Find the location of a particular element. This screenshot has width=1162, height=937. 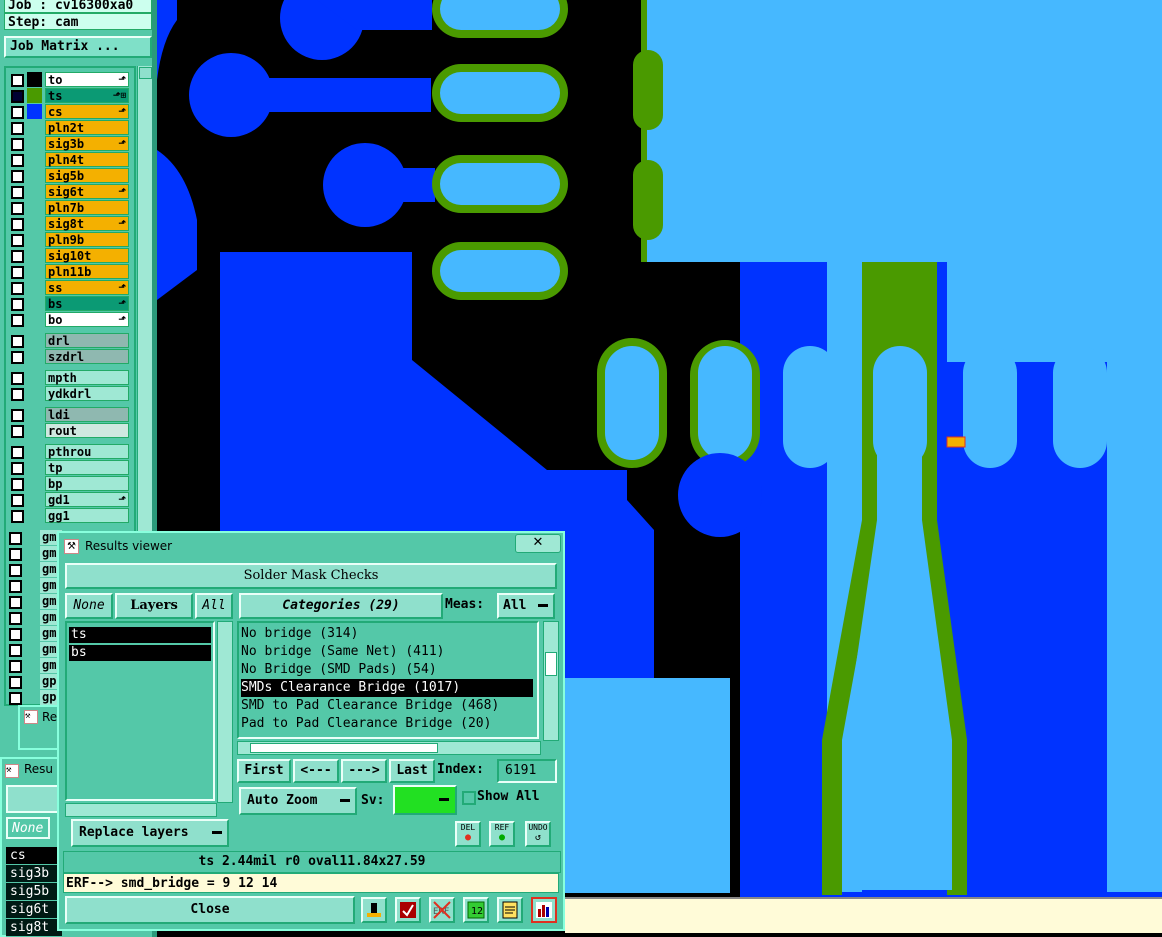

layer-row-drl: drl is located at coordinates (69, 340).